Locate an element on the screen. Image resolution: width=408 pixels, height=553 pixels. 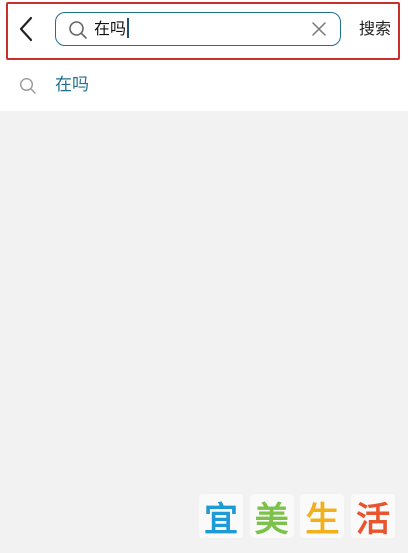
watermark-char: 宜 is located at coordinates (221, 517).